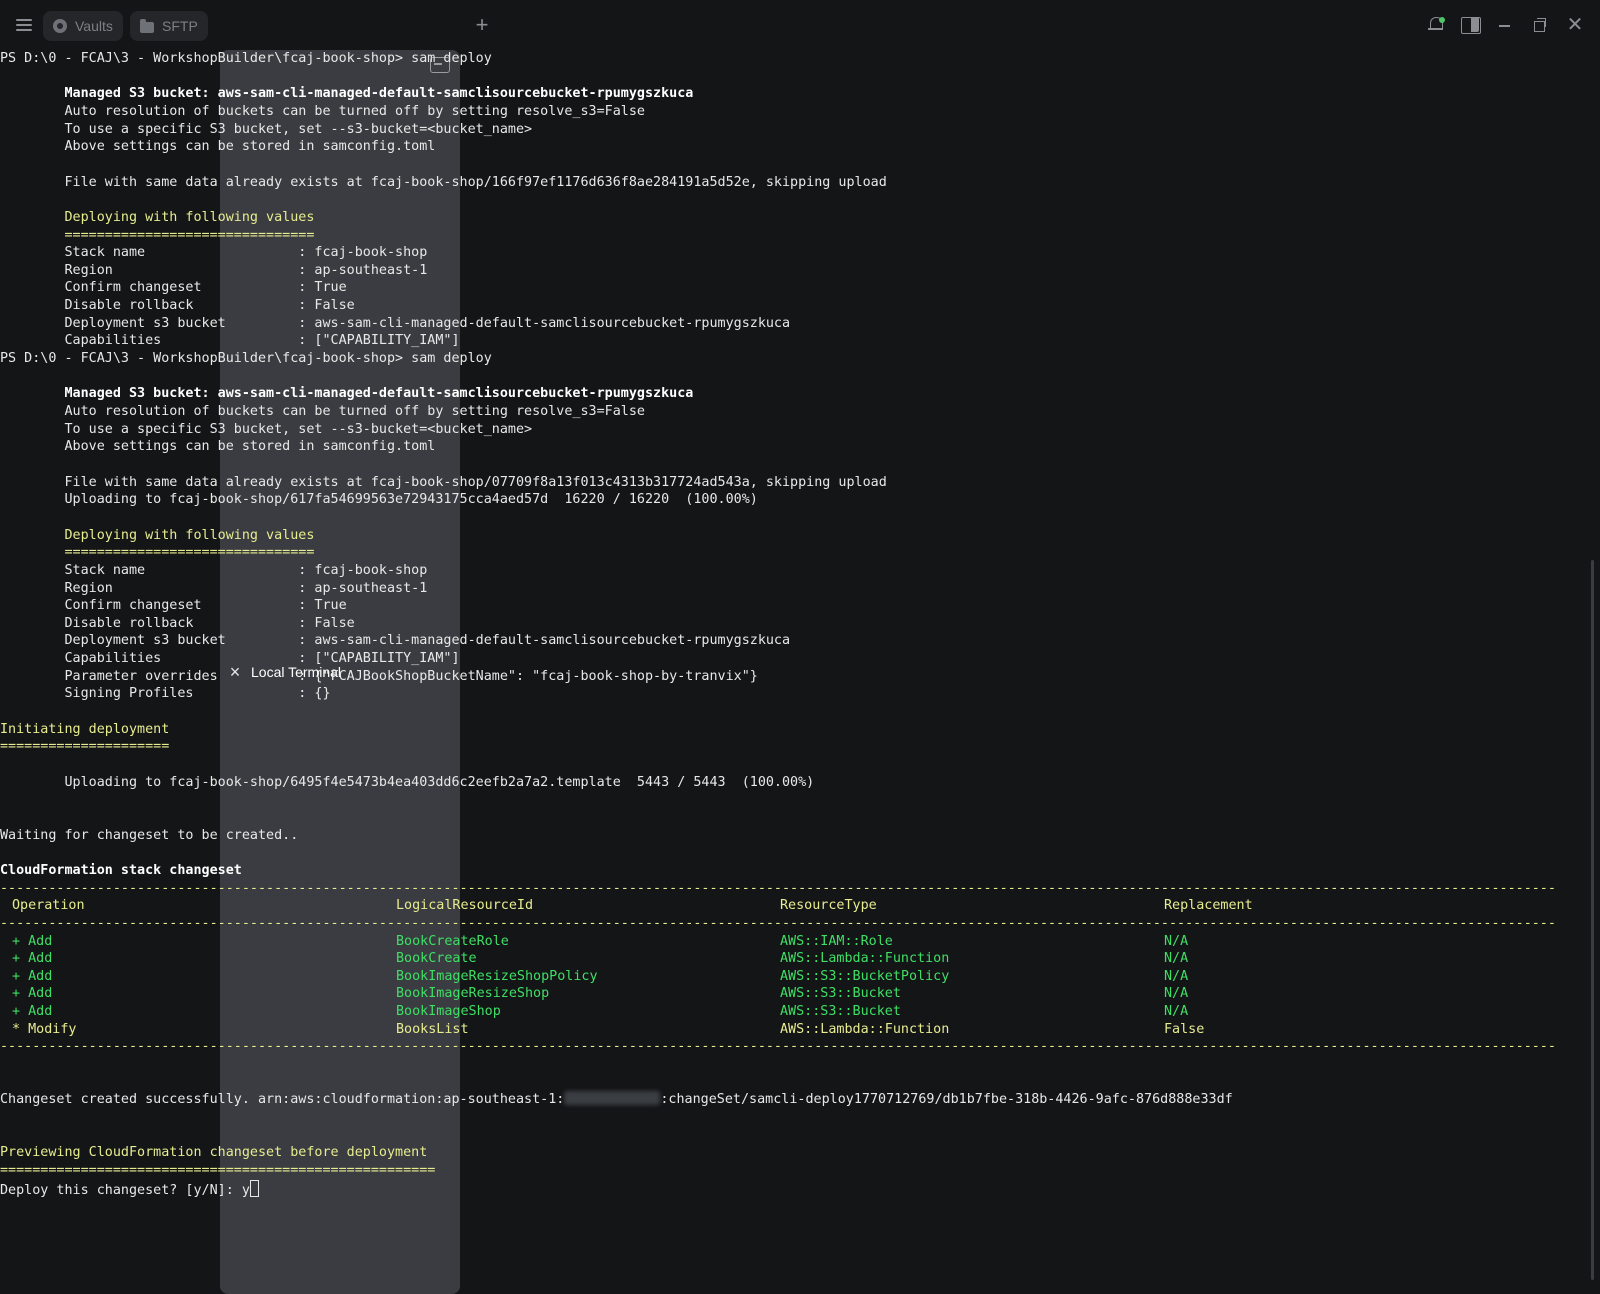  What do you see at coordinates (48, 906) in the screenshot?
I see `column-header: Operation` at bounding box center [48, 906].